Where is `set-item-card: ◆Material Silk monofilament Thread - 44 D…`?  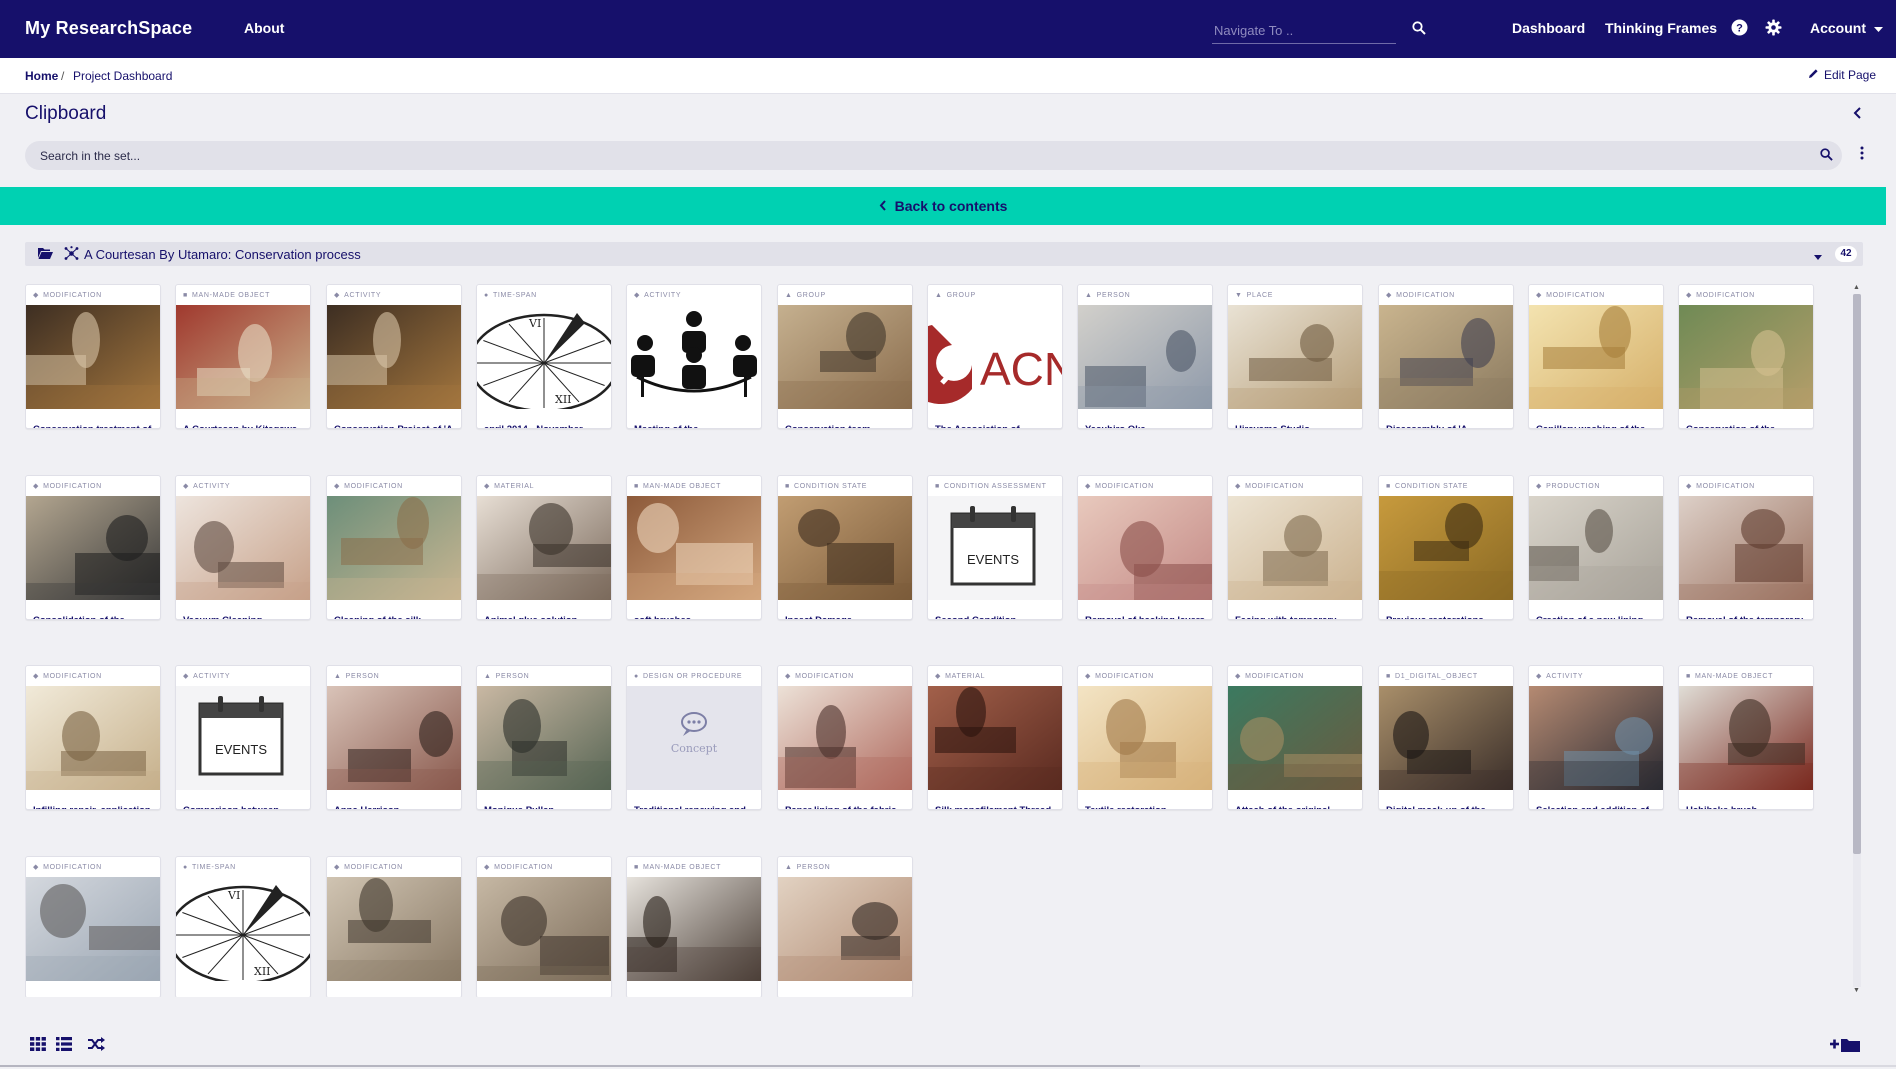 set-item-card: ◆Material Silk monofilament Thread - 44 D… is located at coordinates (995, 737).